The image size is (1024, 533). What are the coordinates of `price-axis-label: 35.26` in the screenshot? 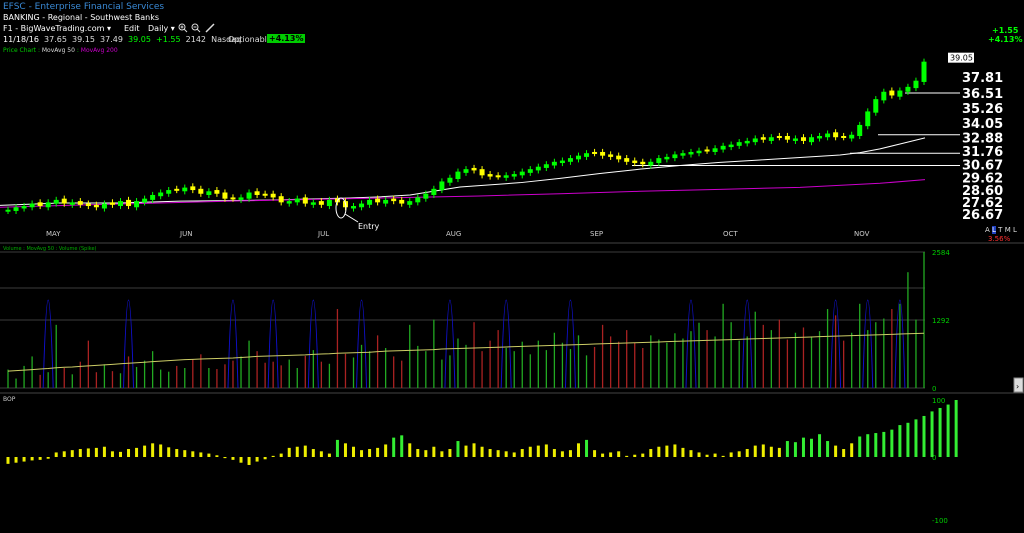 It's located at (982, 109).